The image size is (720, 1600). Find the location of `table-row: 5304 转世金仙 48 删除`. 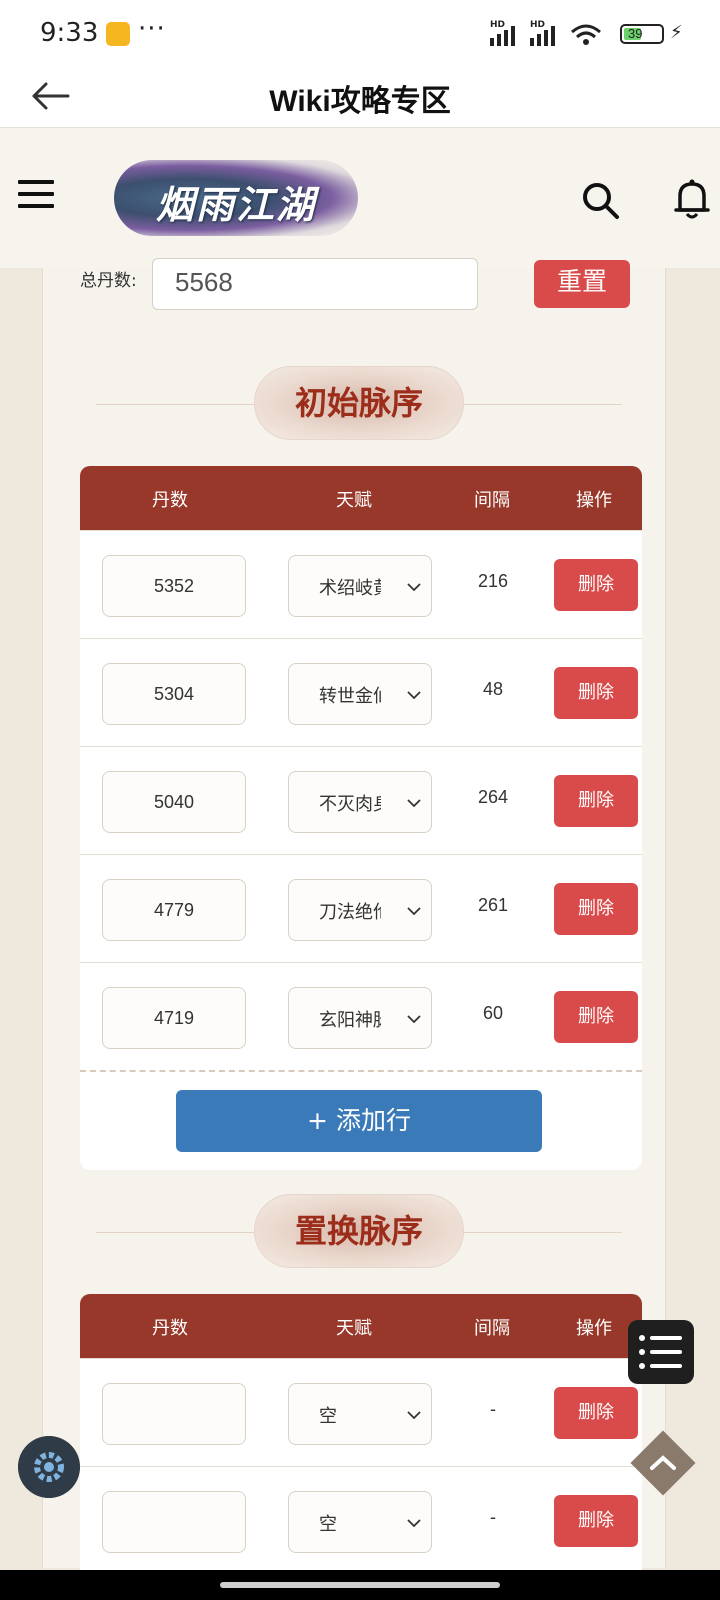

table-row: 5304 转世金仙 48 删除 is located at coordinates (361, 692).